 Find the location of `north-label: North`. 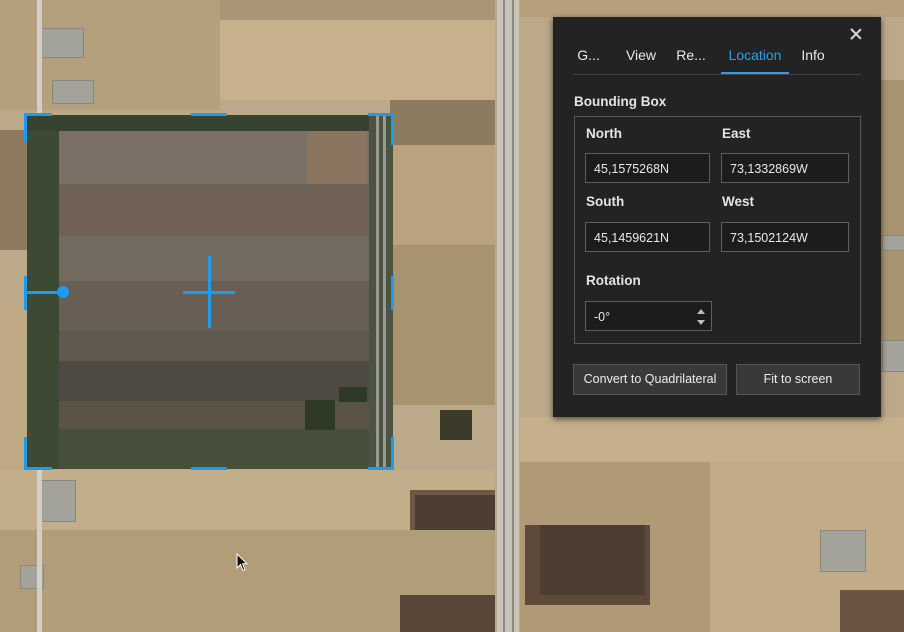

north-label: North is located at coordinates (604, 133).